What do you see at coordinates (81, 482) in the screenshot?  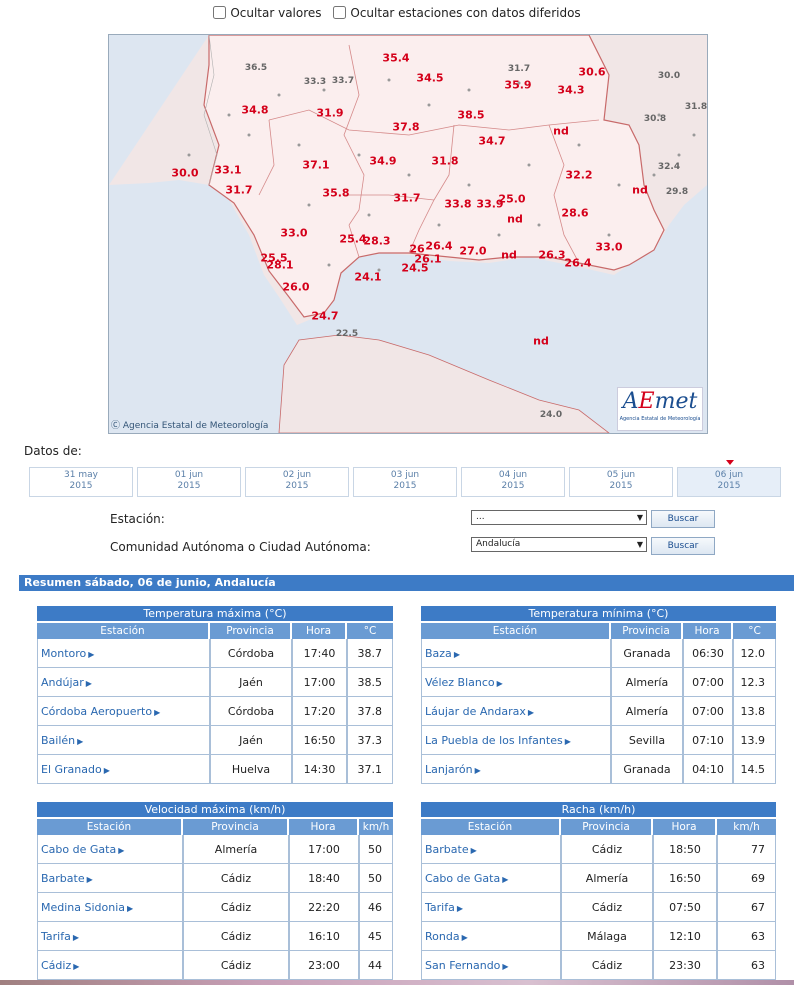 I see `date-cell-0: 31 may 2015` at bounding box center [81, 482].